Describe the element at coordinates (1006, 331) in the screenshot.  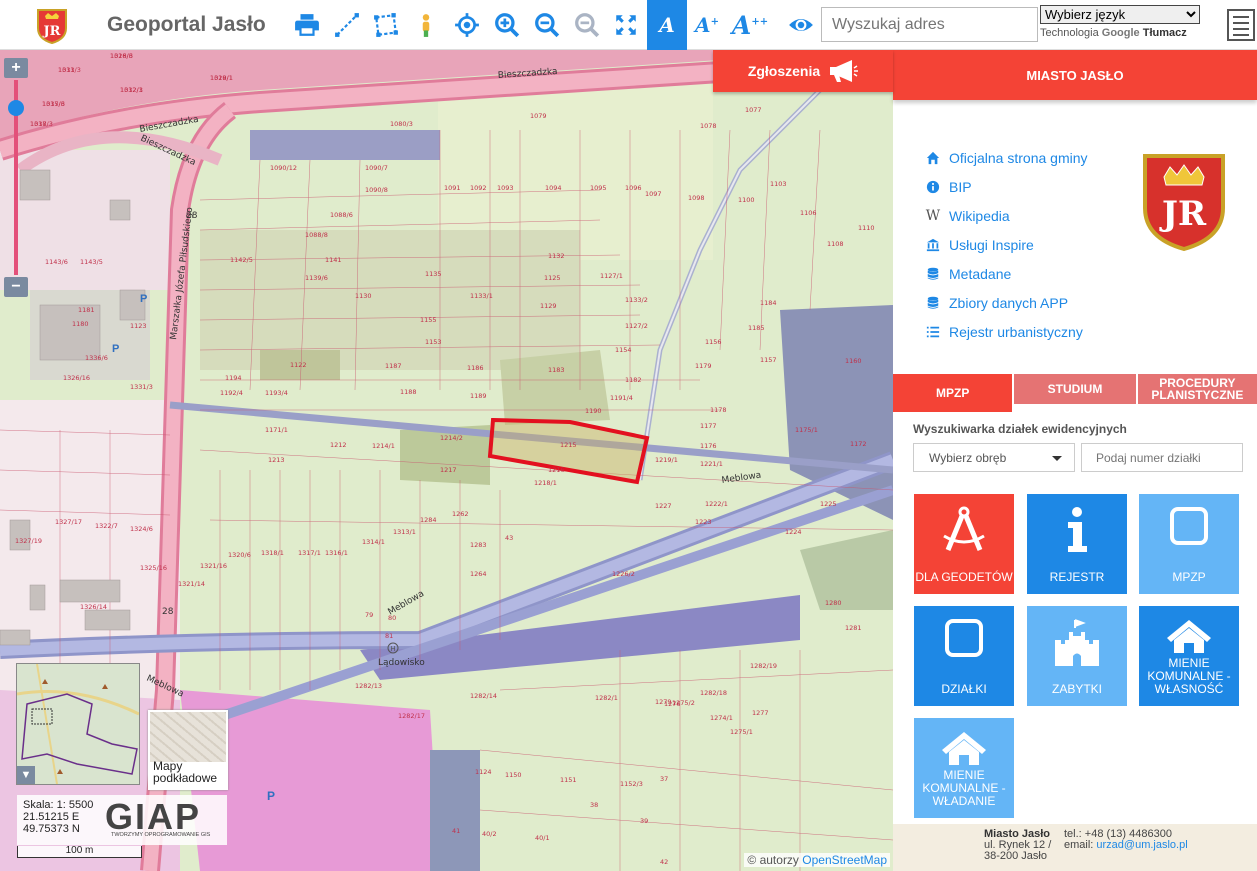
I see `link-urban-register: Rejestr urbanistyczny` at that location.